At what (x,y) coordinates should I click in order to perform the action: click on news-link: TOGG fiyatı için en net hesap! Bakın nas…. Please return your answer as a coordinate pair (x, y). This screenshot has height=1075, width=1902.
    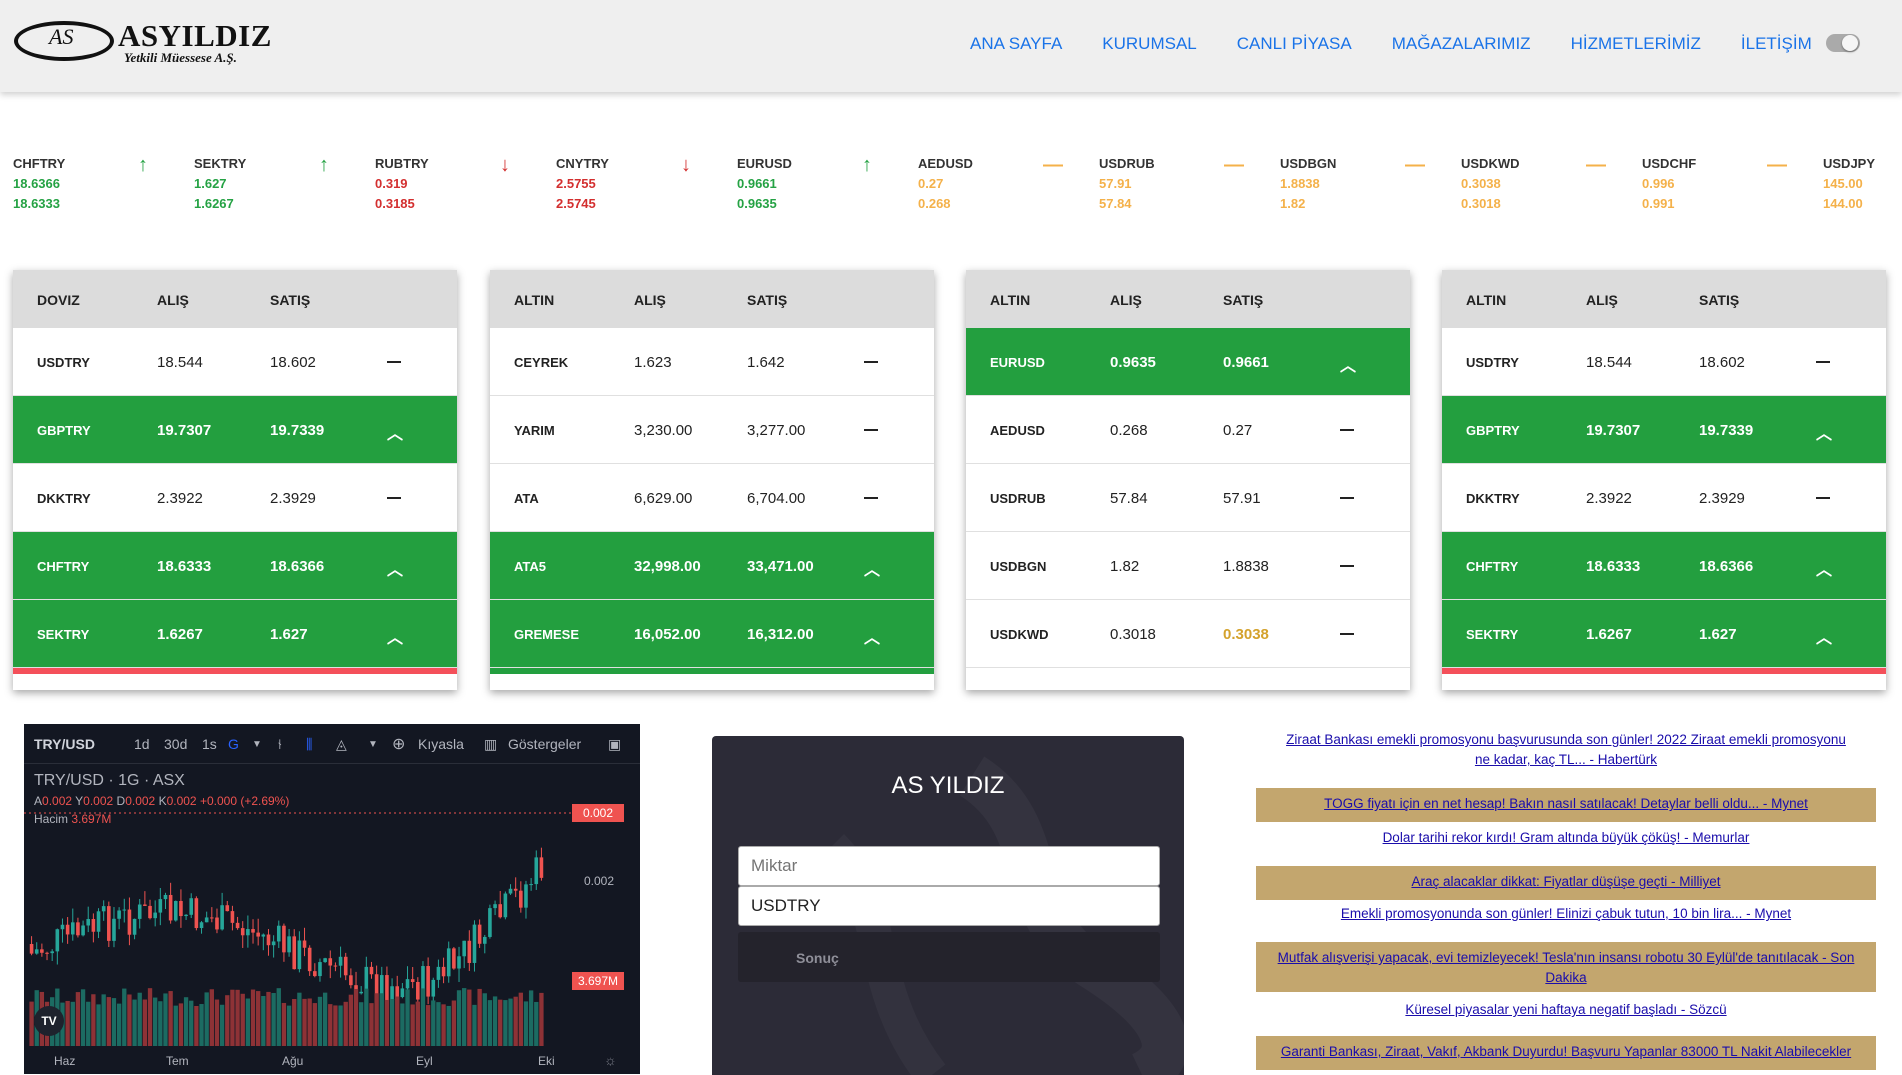
    Looking at the image, I should click on (1566, 805).